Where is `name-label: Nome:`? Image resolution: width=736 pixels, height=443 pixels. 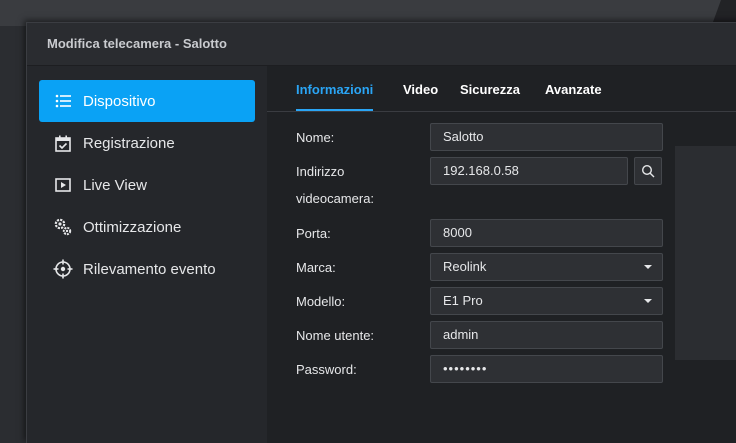
name-label: Nome: is located at coordinates (315, 137).